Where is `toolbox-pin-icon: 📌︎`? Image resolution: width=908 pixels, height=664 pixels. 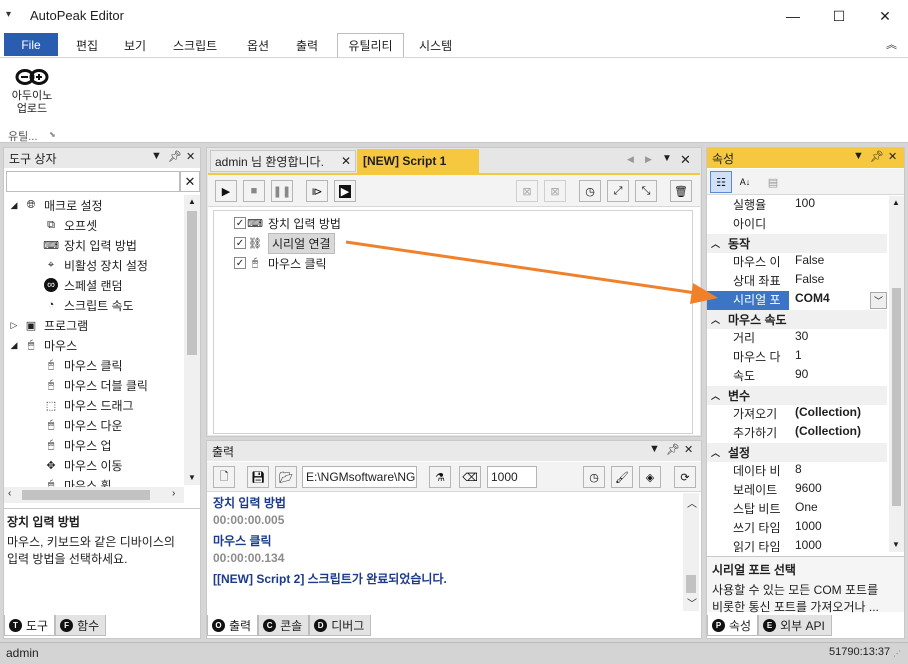
toolbox-pin-icon: 📌︎ is located at coordinates (175, 156).